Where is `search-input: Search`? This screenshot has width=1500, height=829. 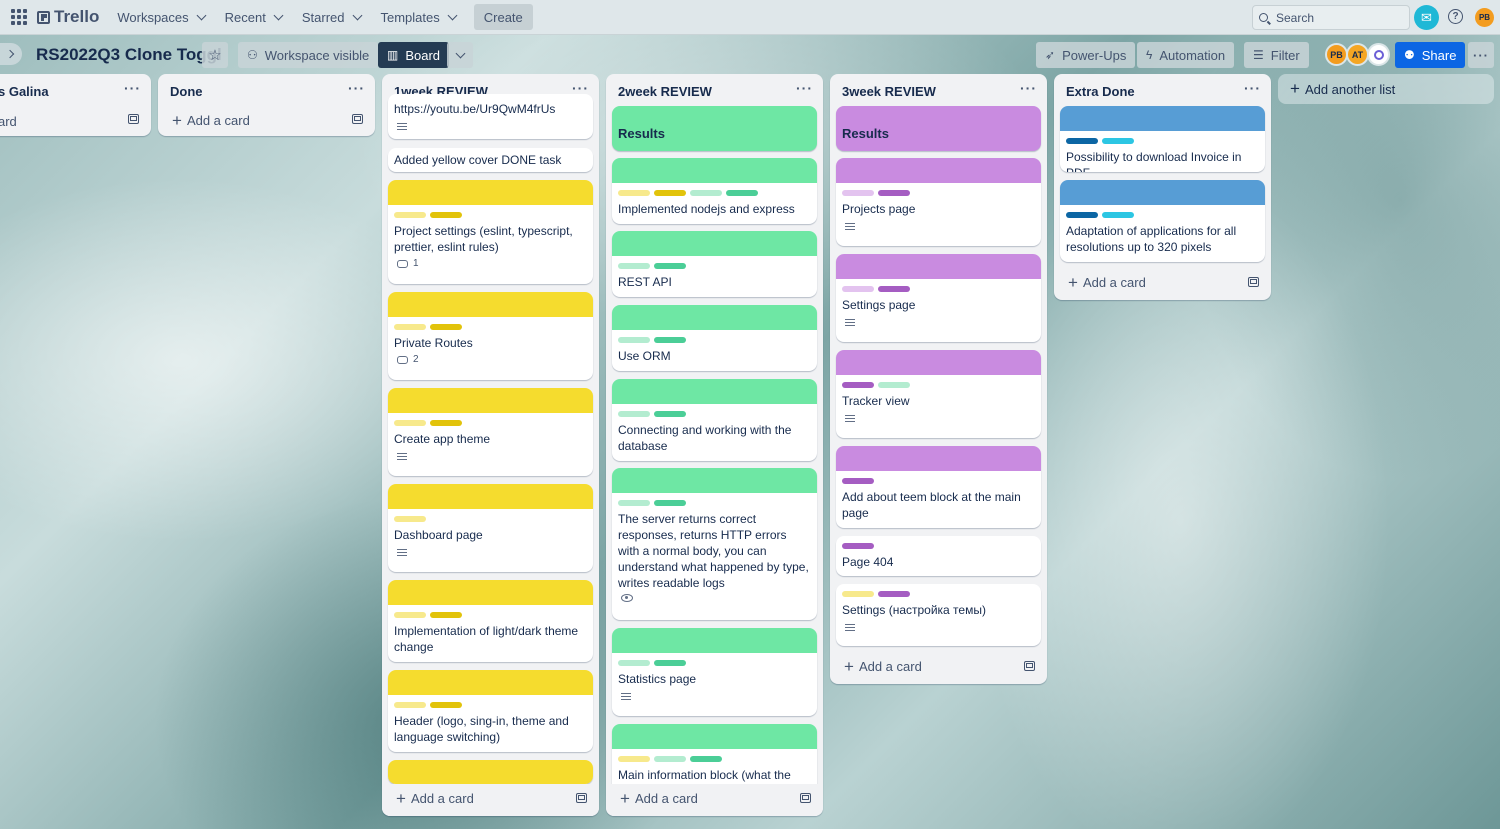 search-input: Search is located at coordinates (1331, 17).